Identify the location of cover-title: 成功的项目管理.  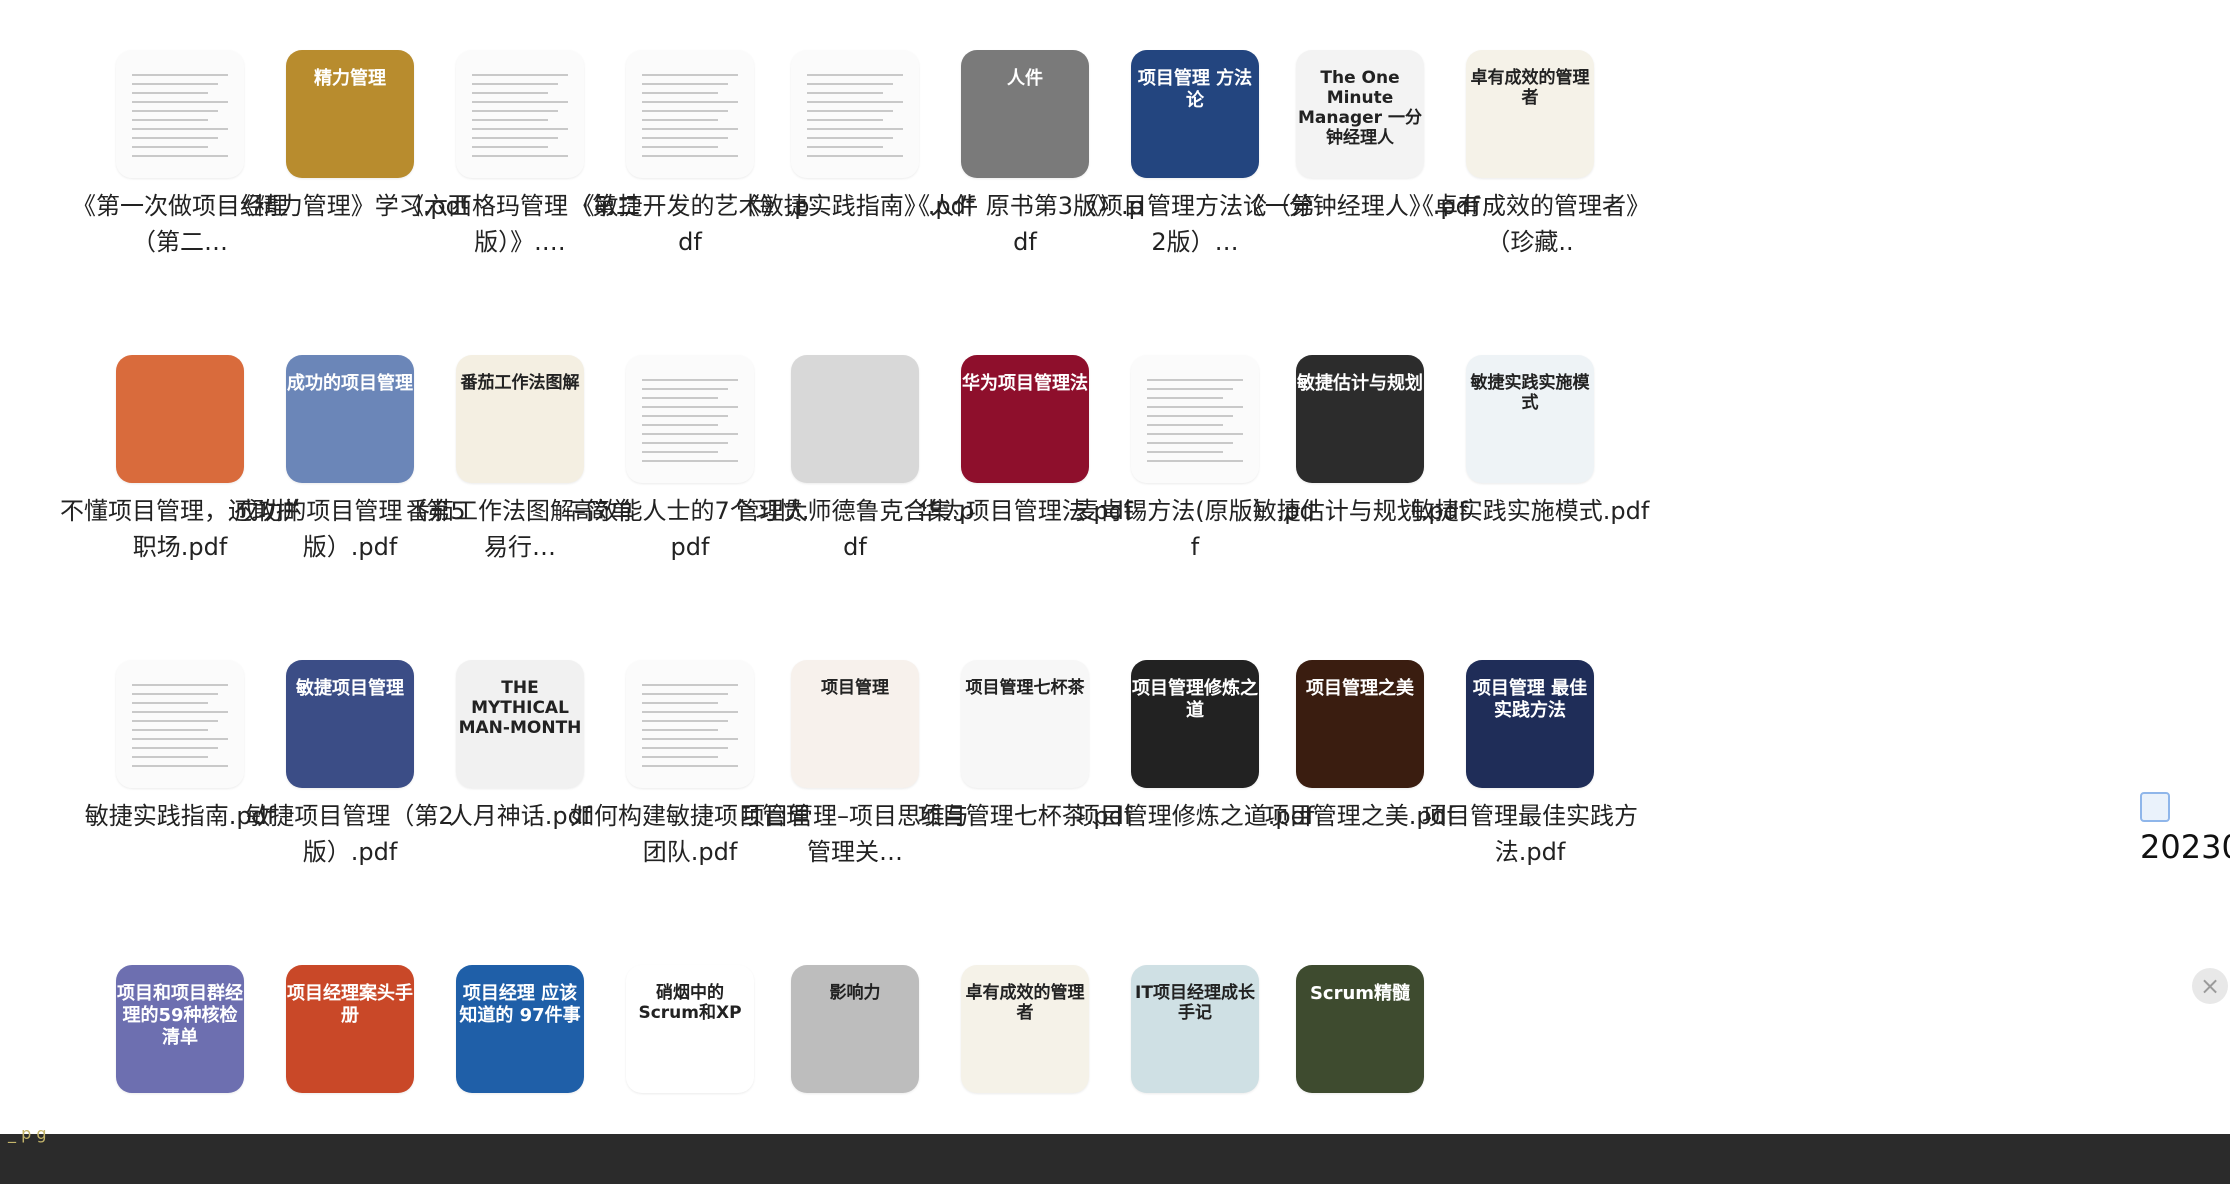
(350, 383).